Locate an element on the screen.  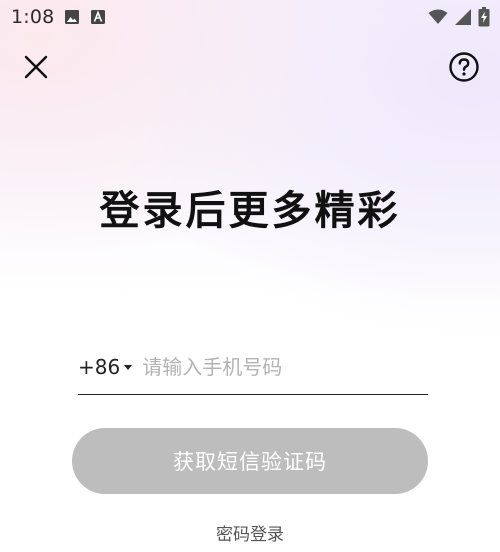
country-code-label: +86 is located at coordinates (99, 367).